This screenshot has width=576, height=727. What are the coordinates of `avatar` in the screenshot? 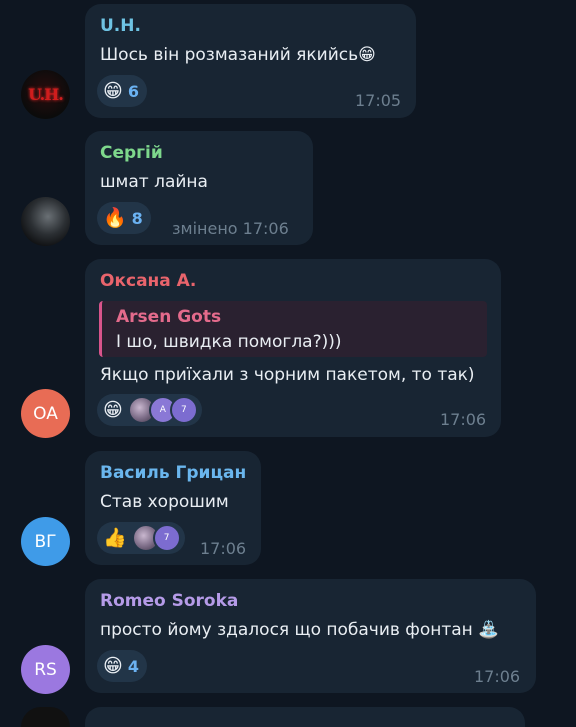 It's located at (45, 221).